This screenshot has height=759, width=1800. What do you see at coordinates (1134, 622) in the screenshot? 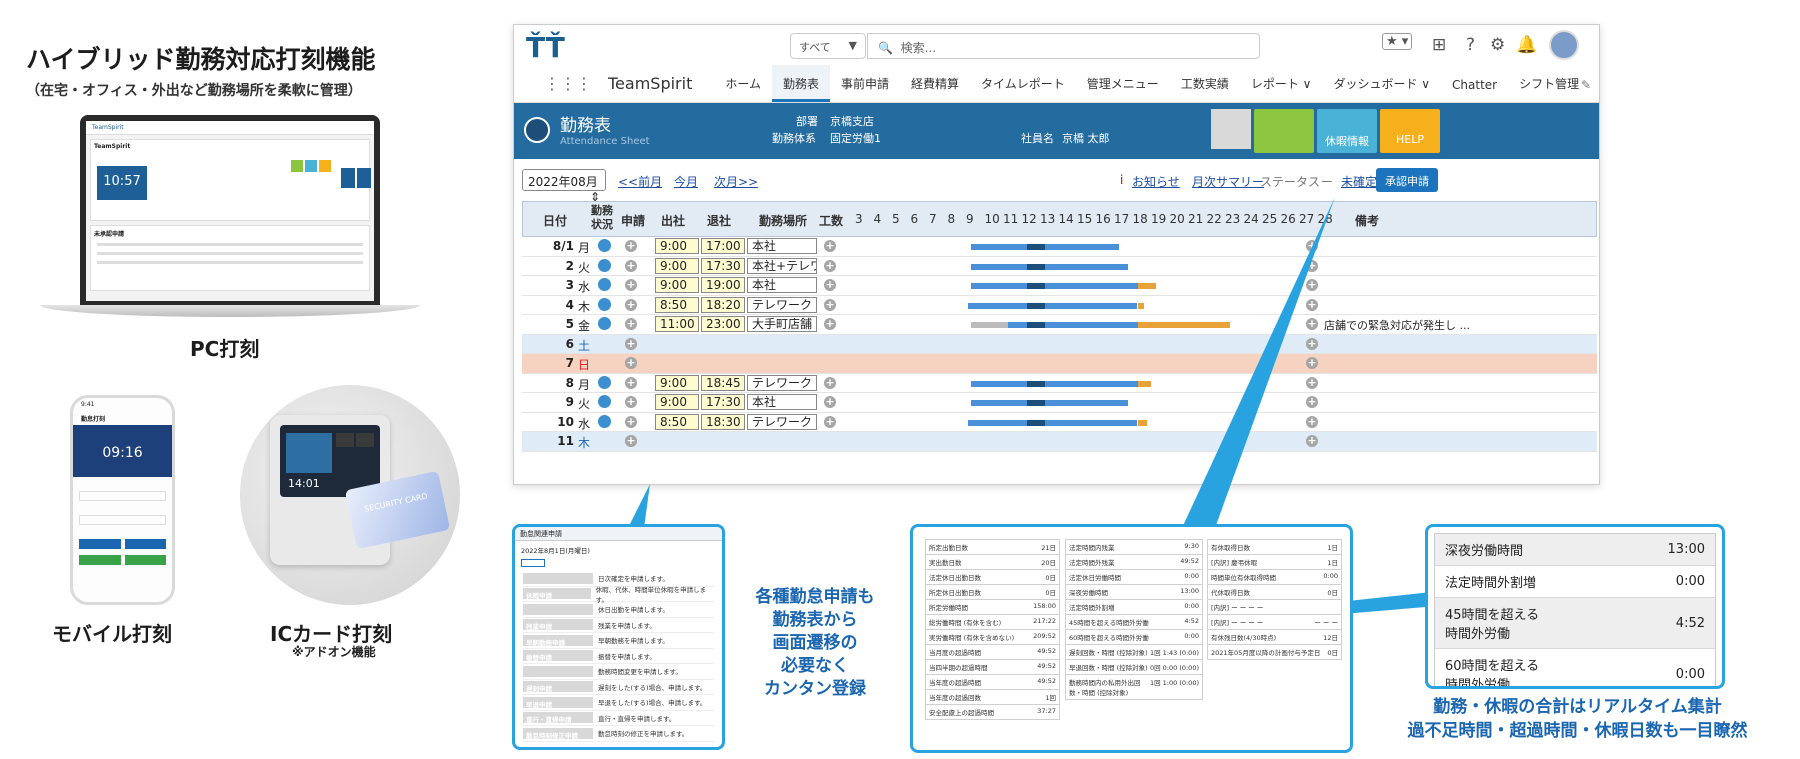
I see `summary-row: 45時間を超える時間外労働 4:52` at bounding box center [1134, 622].